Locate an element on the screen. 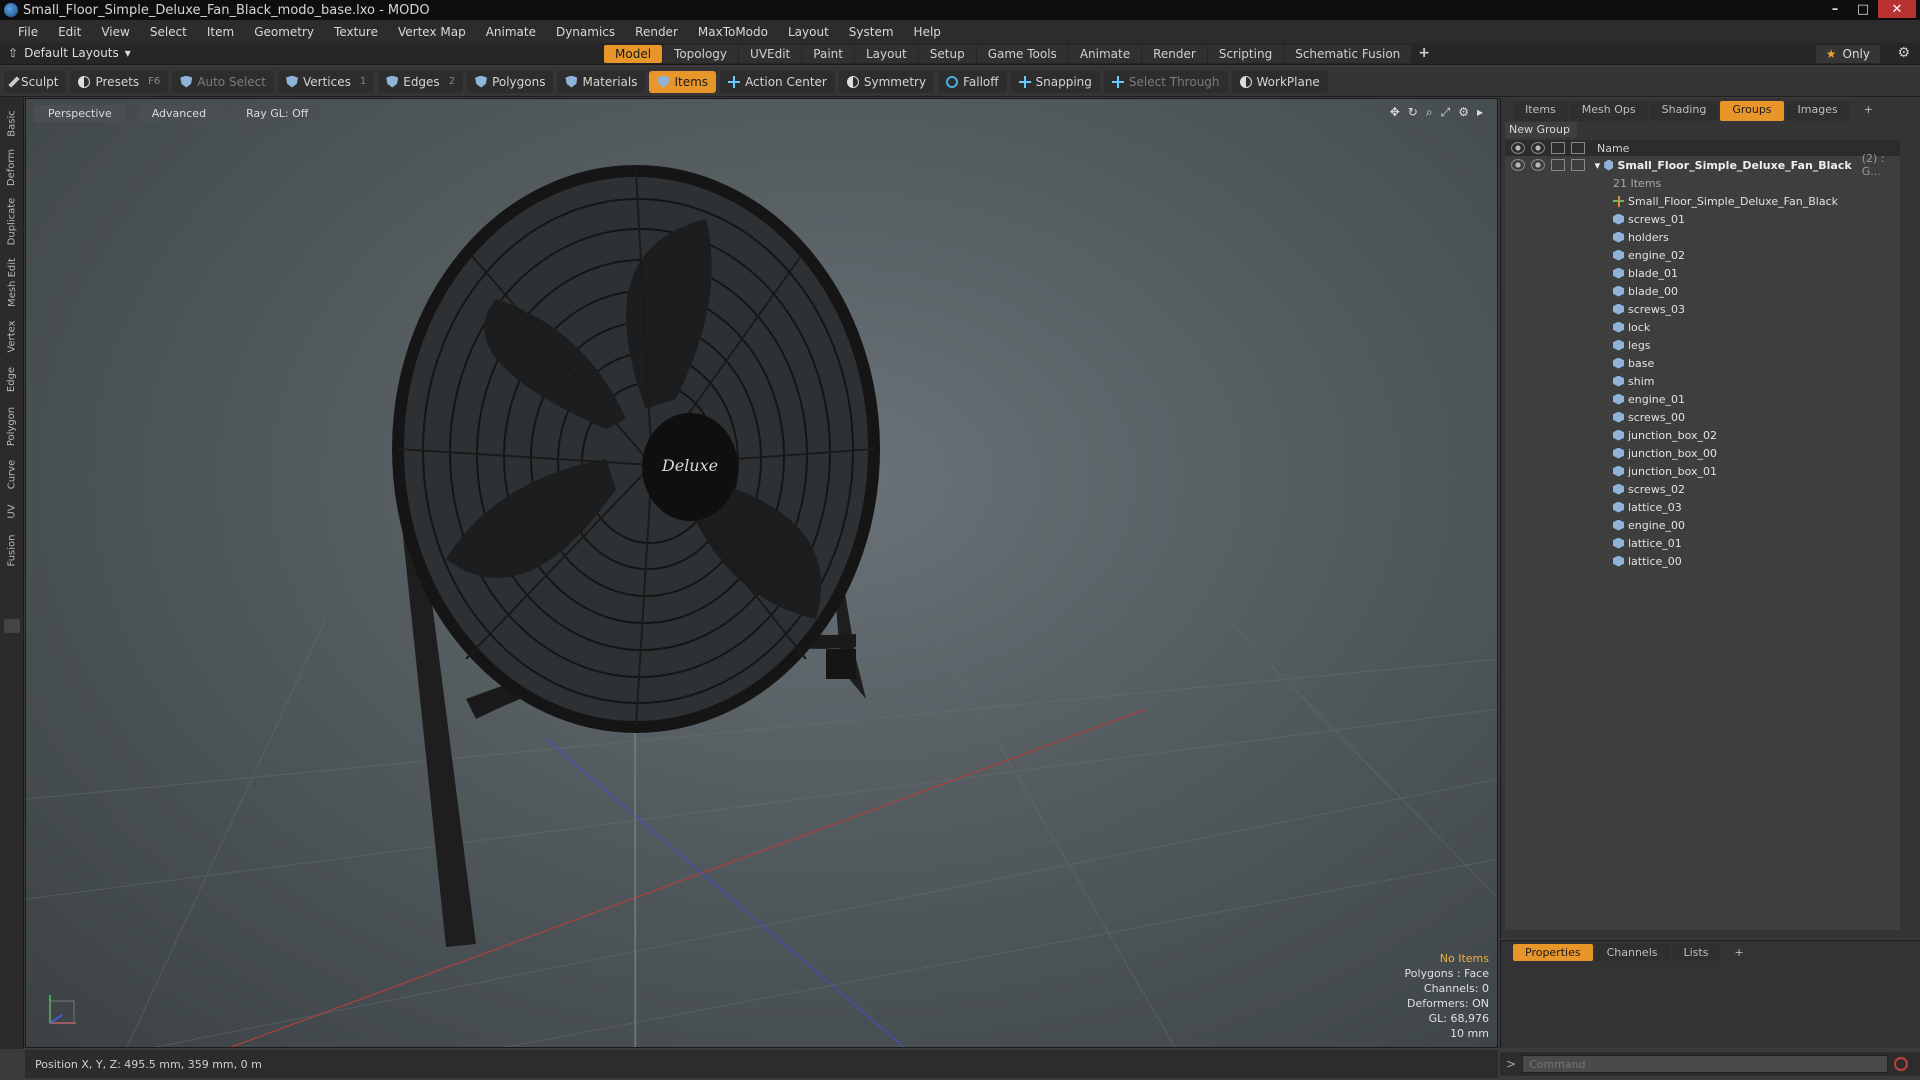 Image resolution: width=1920 pixels, height=1080 pixels. gear-icon: ⚙ is located at coordinates (1903, 53).